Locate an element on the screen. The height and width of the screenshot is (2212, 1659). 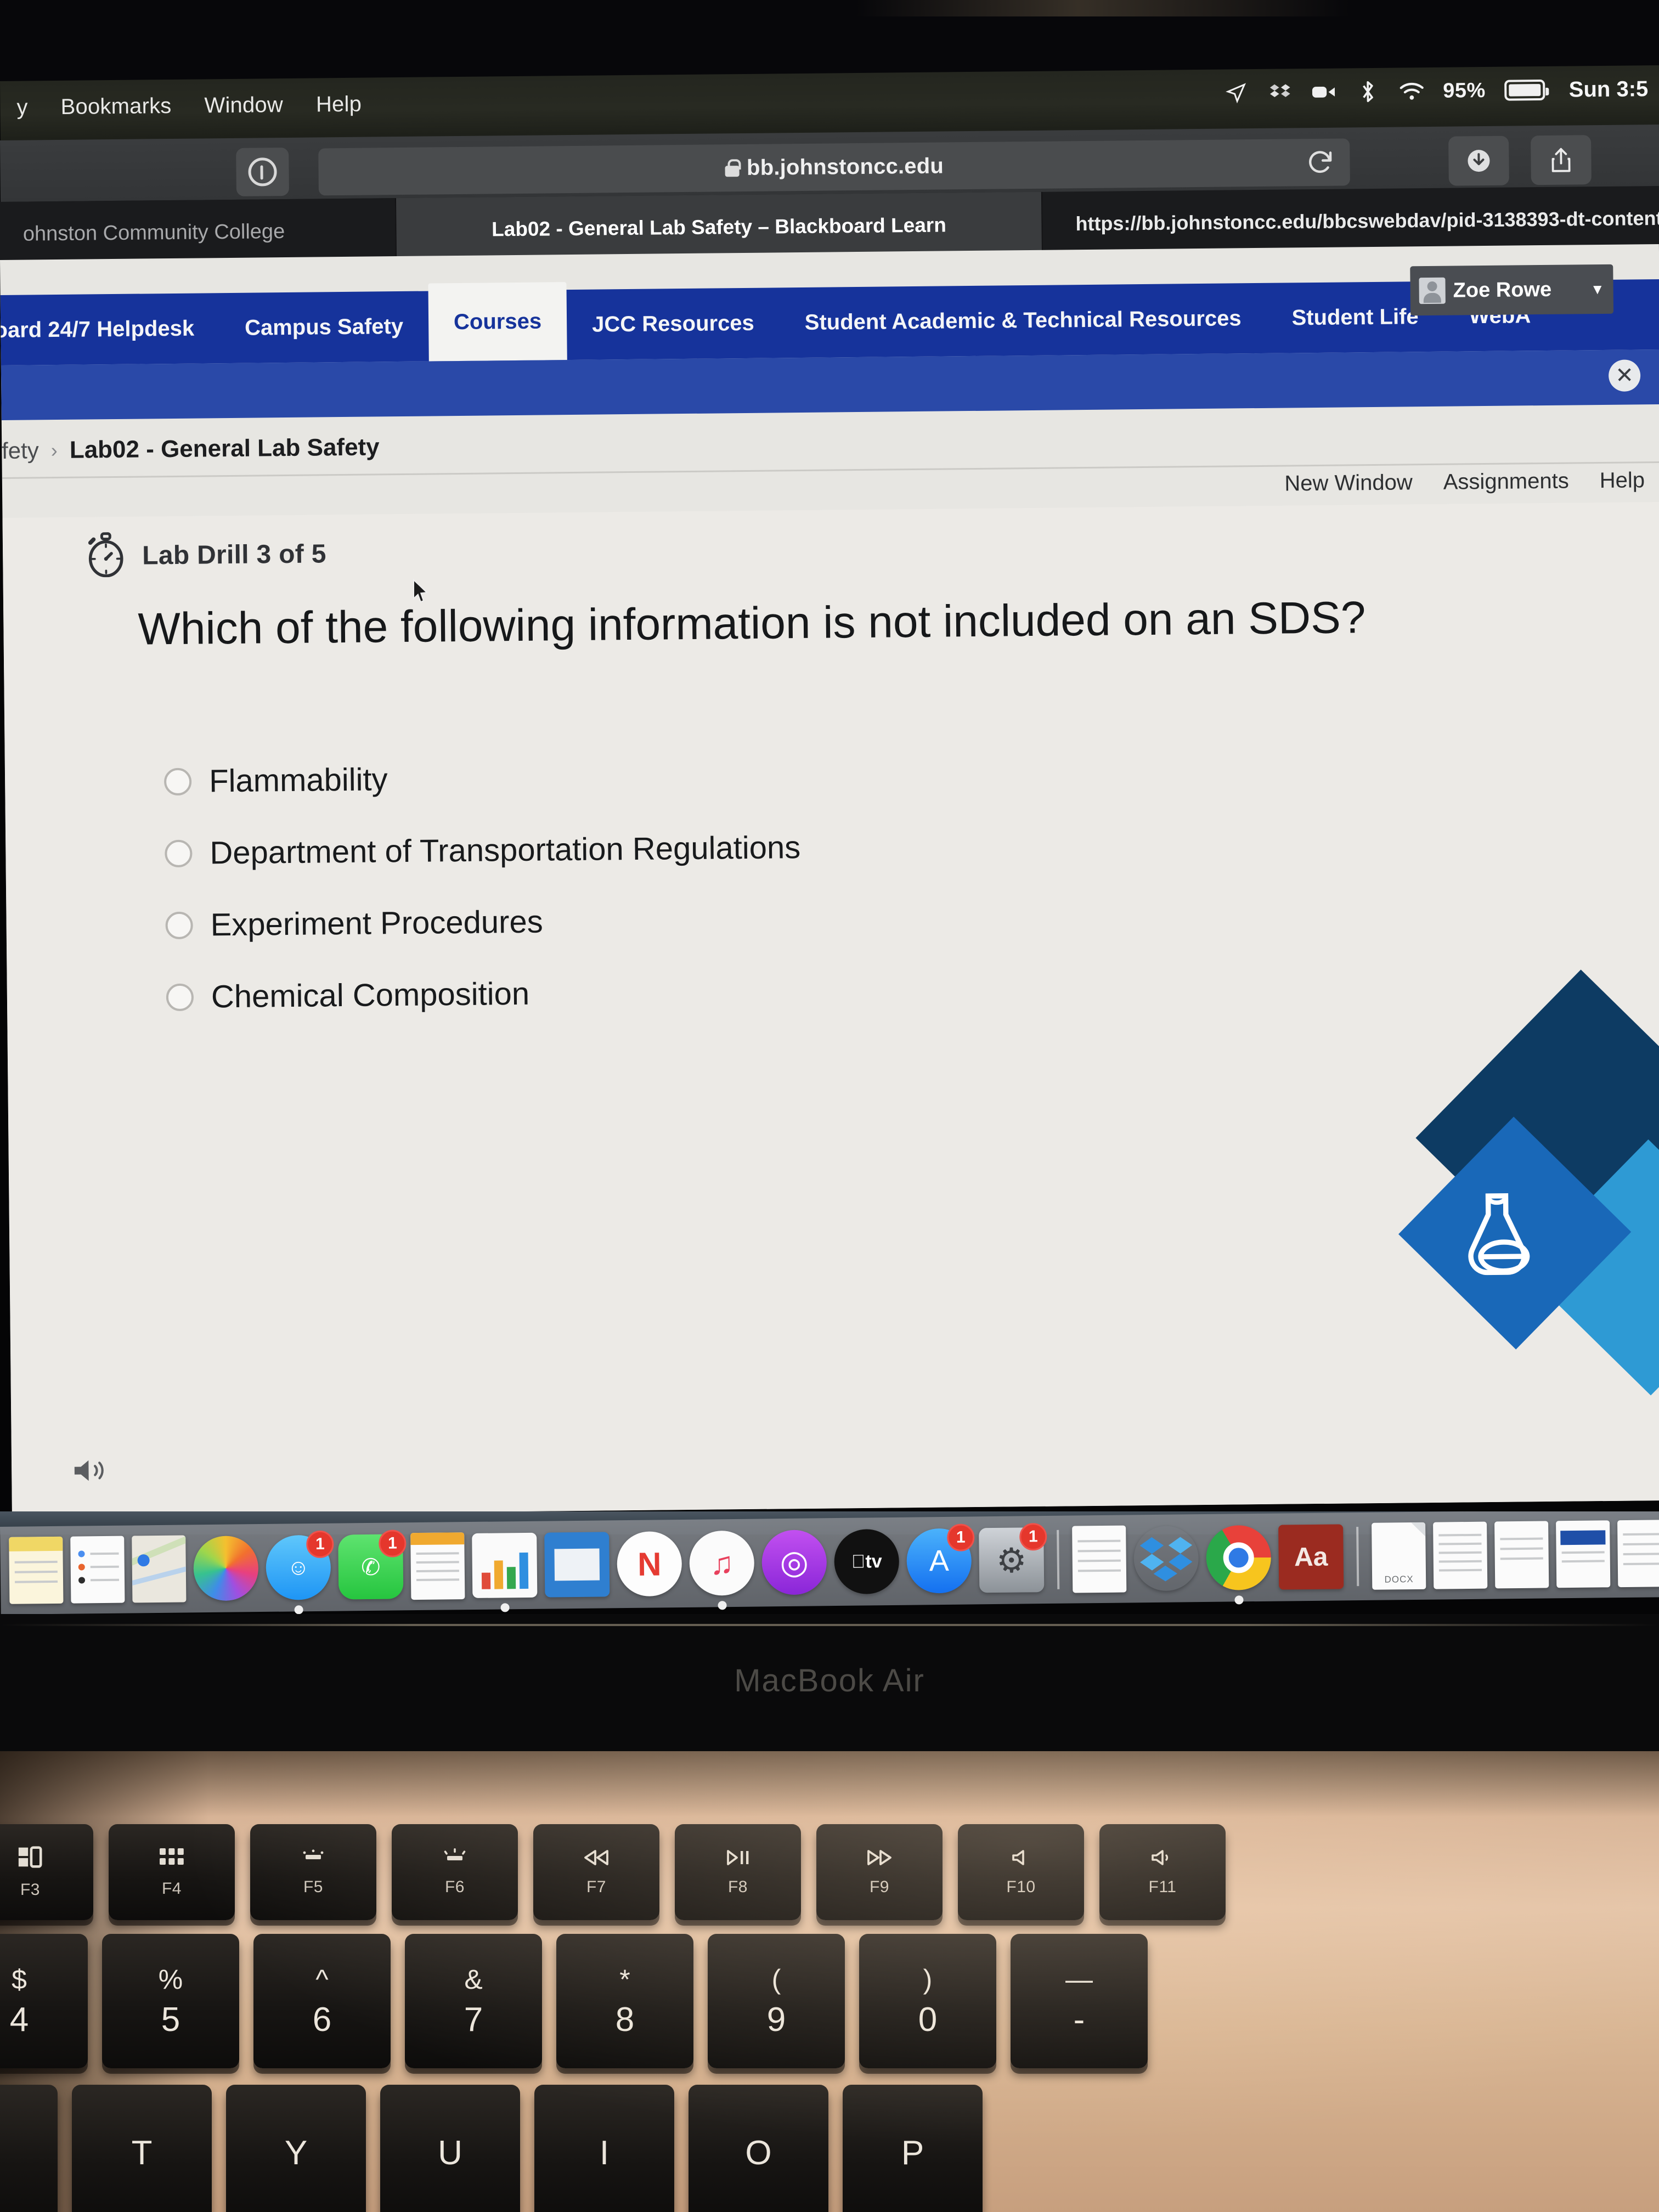
dock-item-podcasts: ◎ is located at coordinates (794, 1562).